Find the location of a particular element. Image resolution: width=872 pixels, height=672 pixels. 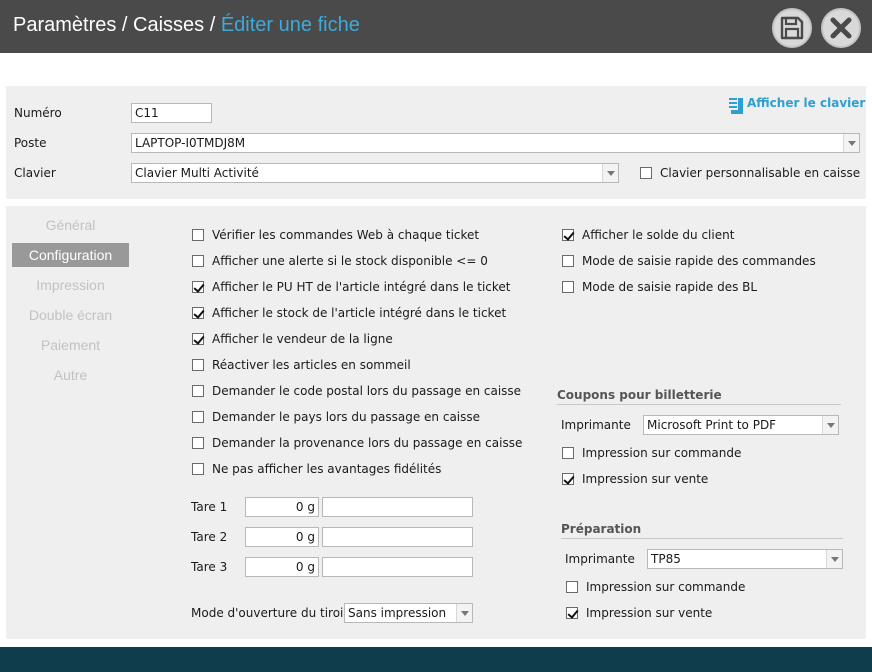

close-button is located at coordinates (841, 28).